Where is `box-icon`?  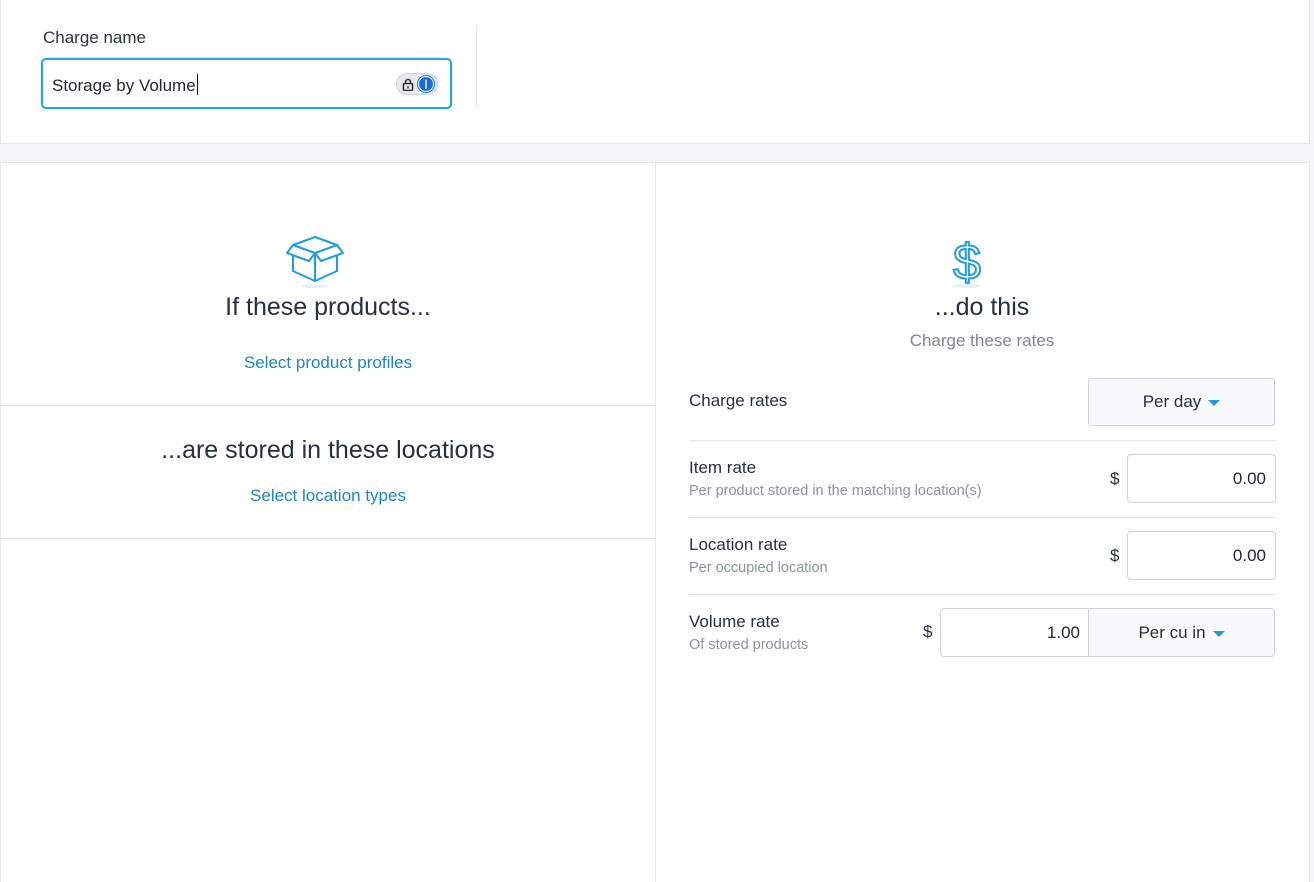 box-icon is located at coordinates (315, 262).